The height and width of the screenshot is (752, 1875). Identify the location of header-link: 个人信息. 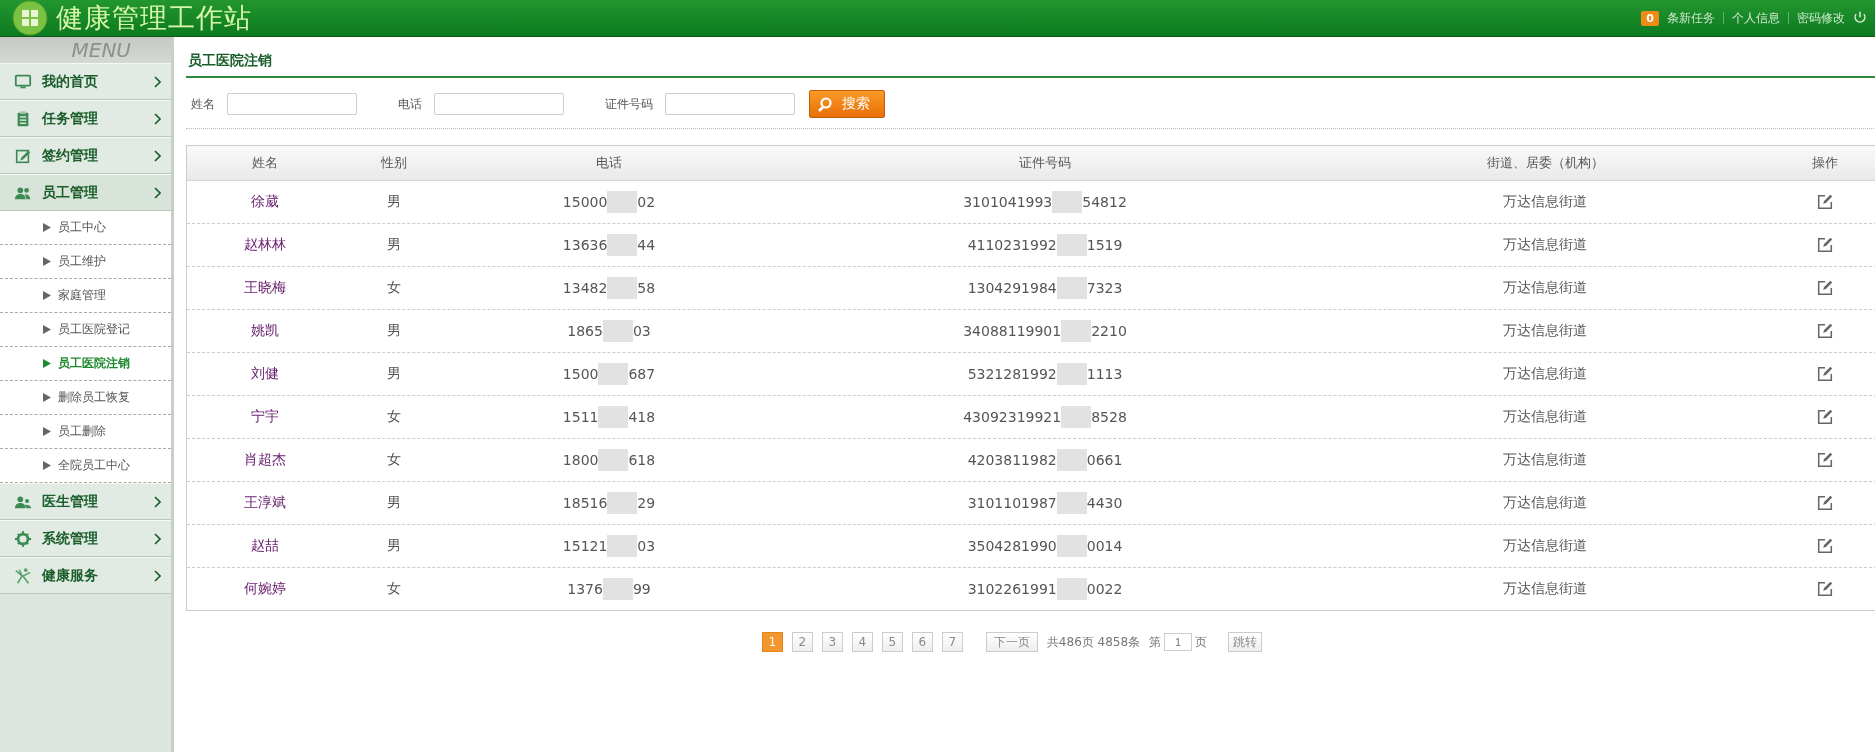
(1756, 18).